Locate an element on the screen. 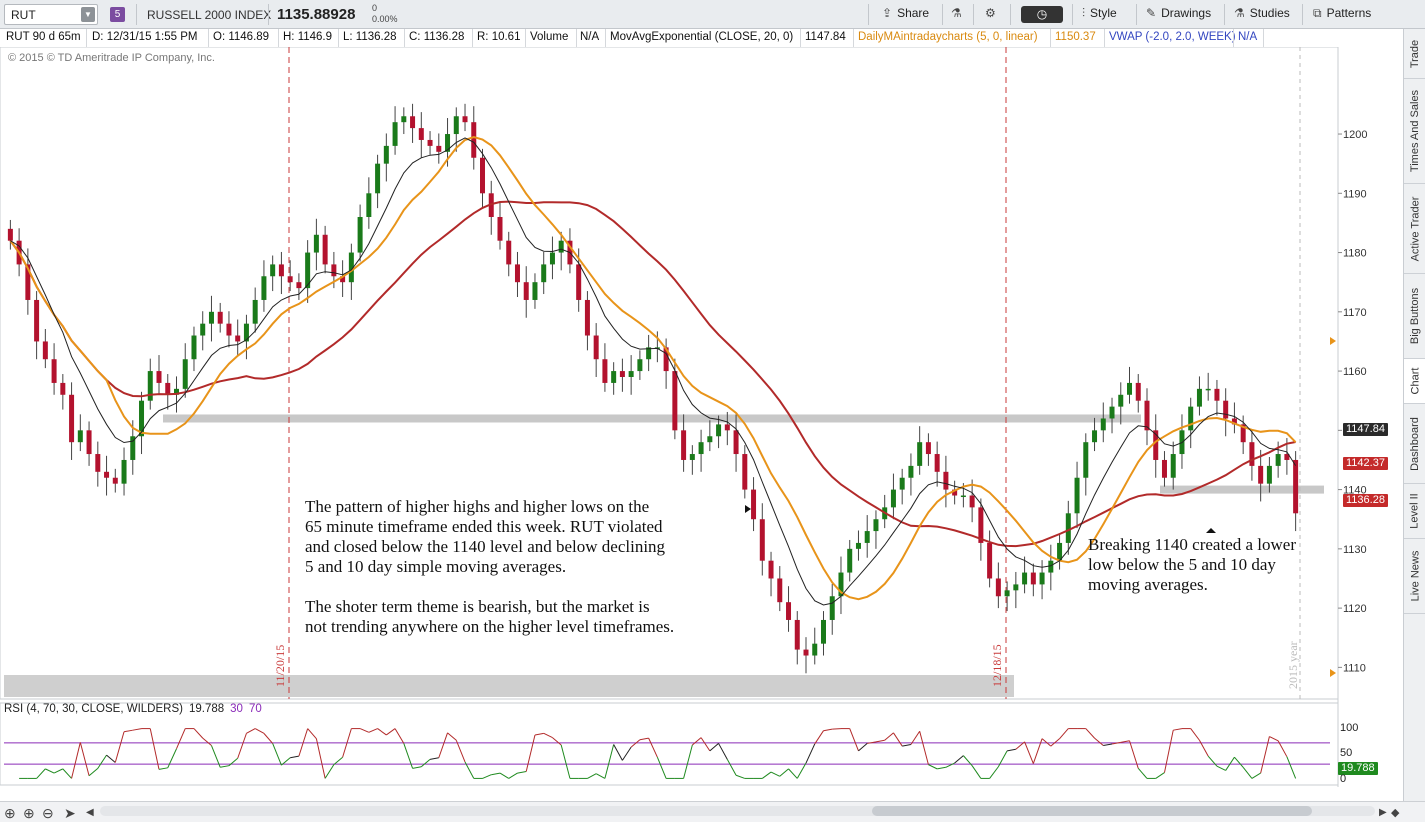  tab-trade: Trade is located at coordinates (1414, 54).